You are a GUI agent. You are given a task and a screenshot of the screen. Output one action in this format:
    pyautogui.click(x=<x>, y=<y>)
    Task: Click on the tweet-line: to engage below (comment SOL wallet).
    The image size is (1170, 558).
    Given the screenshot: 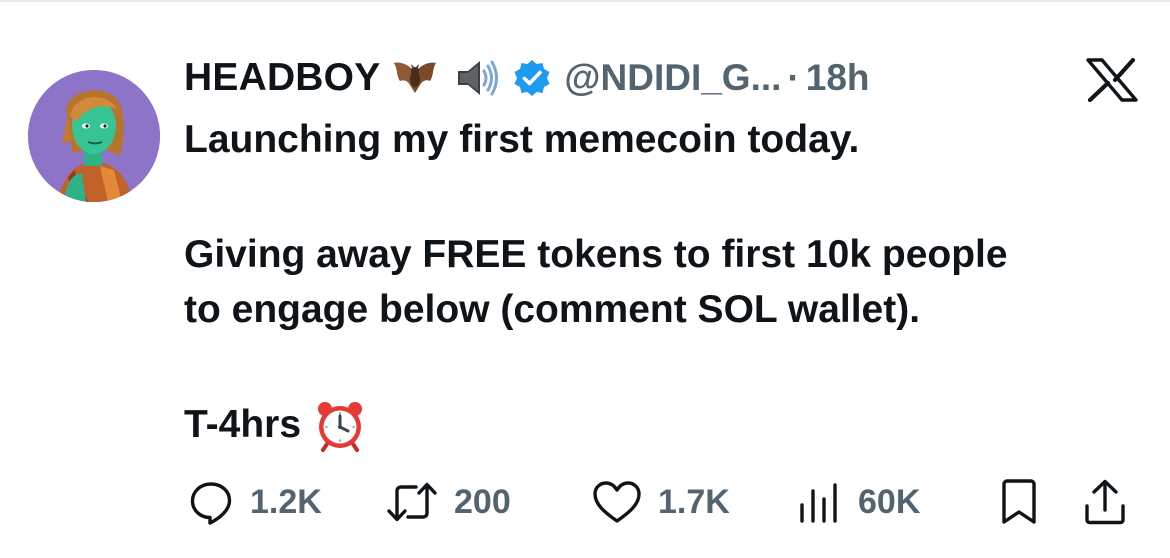 What is the action you would take?
    pyautogui.click(x=552, y=309)
    